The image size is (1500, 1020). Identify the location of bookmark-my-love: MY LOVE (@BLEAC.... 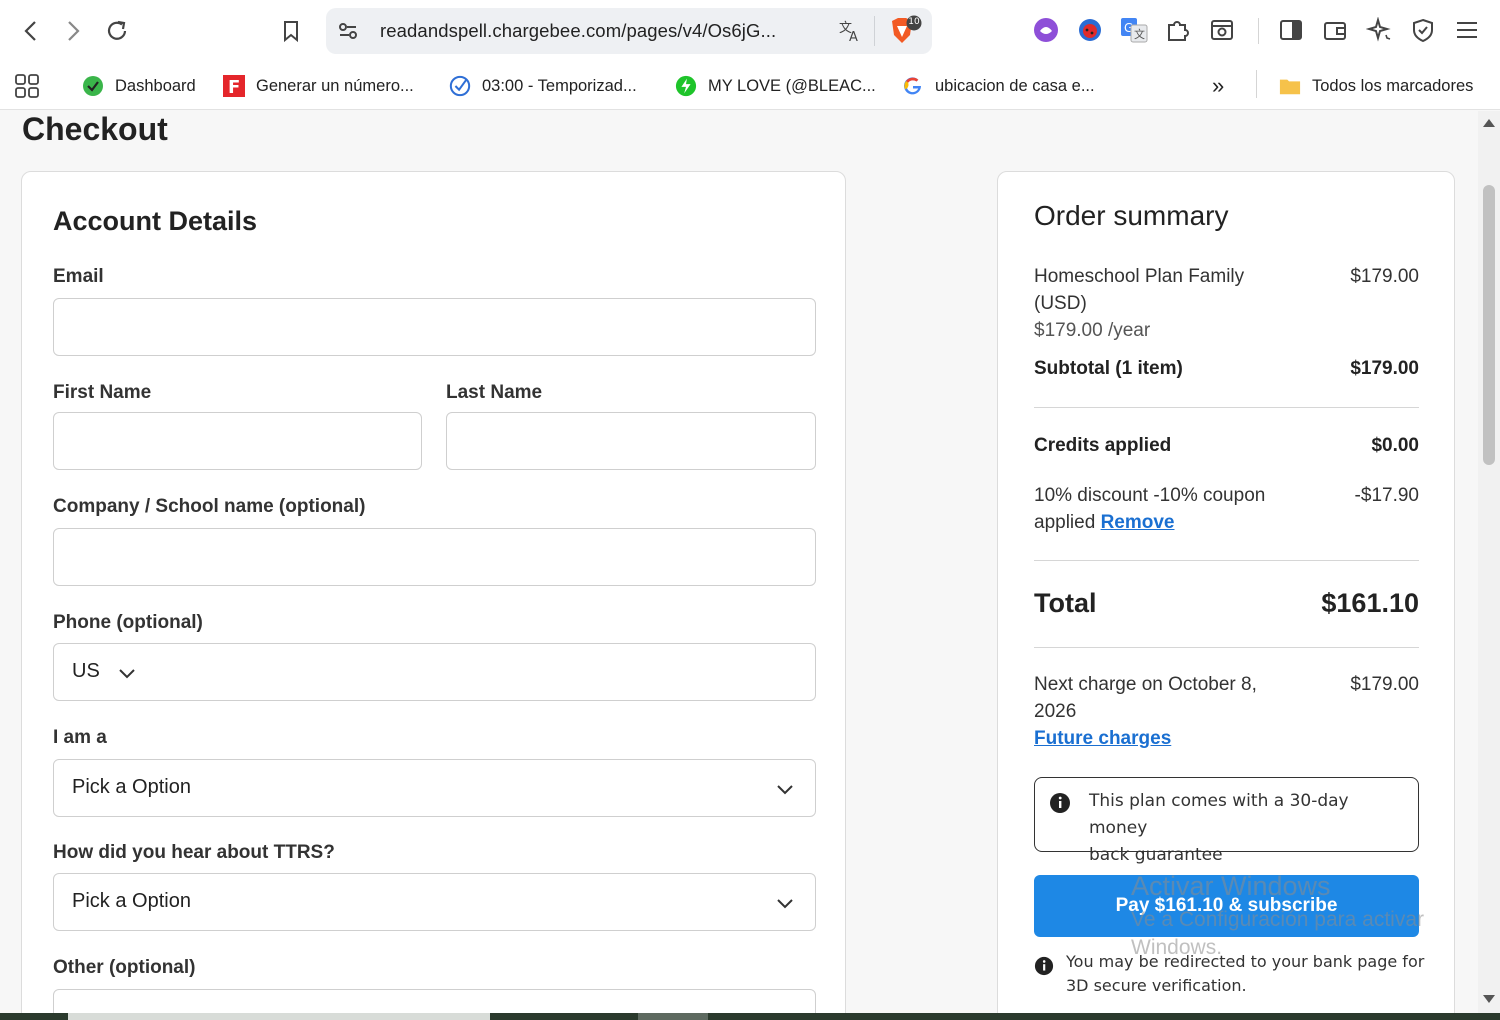
(775, 86).